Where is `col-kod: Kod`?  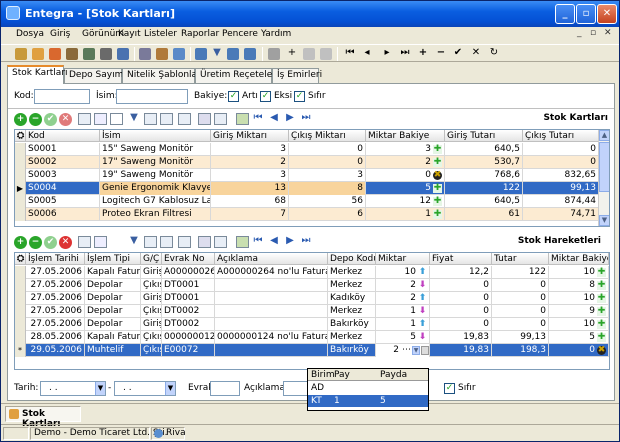 col-kod: Kod is located at coordinates (63, 136).